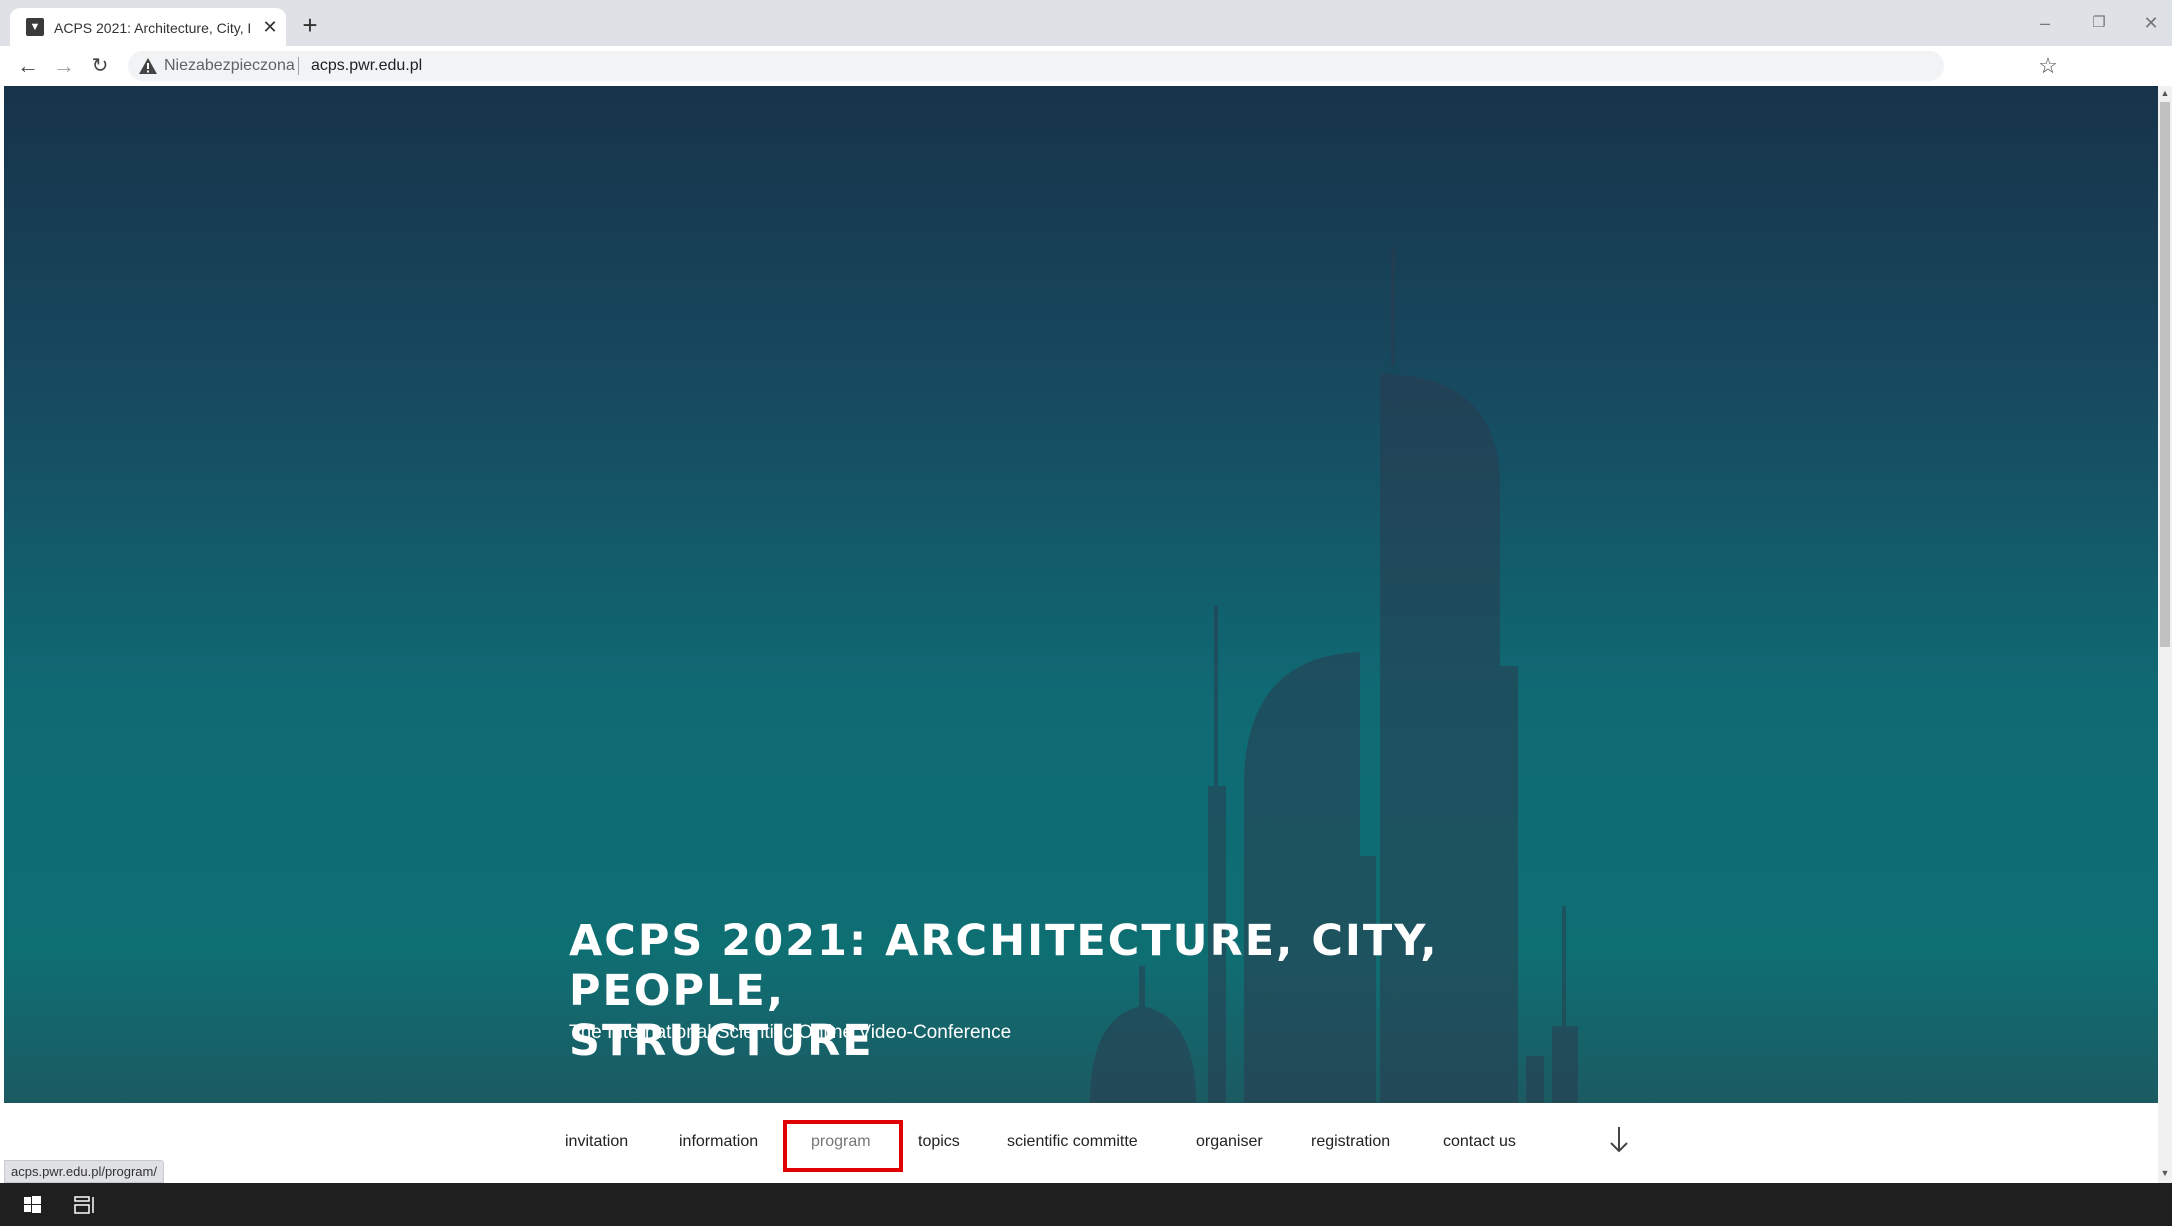 This screenshot has width=2172, height=1226. Describe the element at coordinates (35, 27) in the screenshot. I see `site-favicon-icon: ▼` at that location.